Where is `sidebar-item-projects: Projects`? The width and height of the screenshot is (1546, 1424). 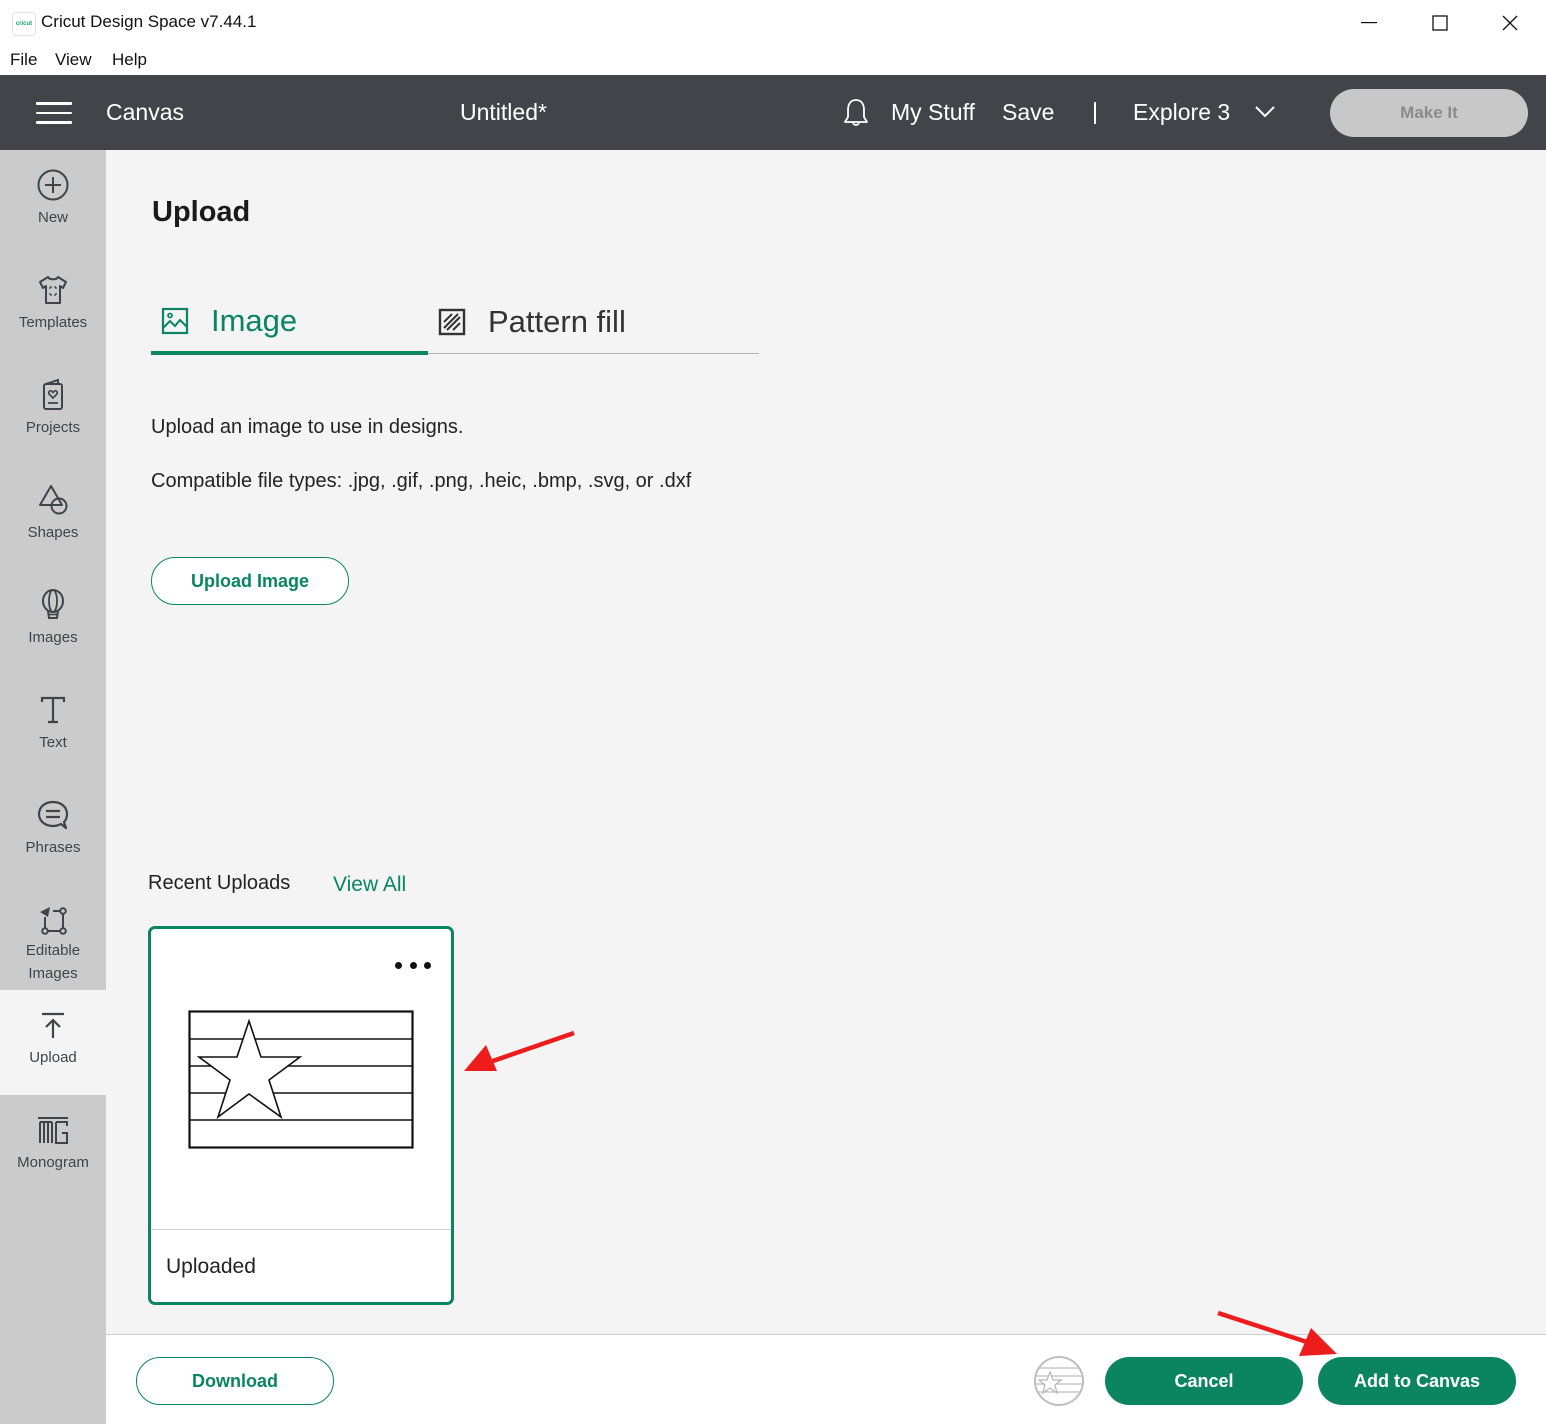 sidebar-item-projects: Projects is located at coordinates (53, 412).